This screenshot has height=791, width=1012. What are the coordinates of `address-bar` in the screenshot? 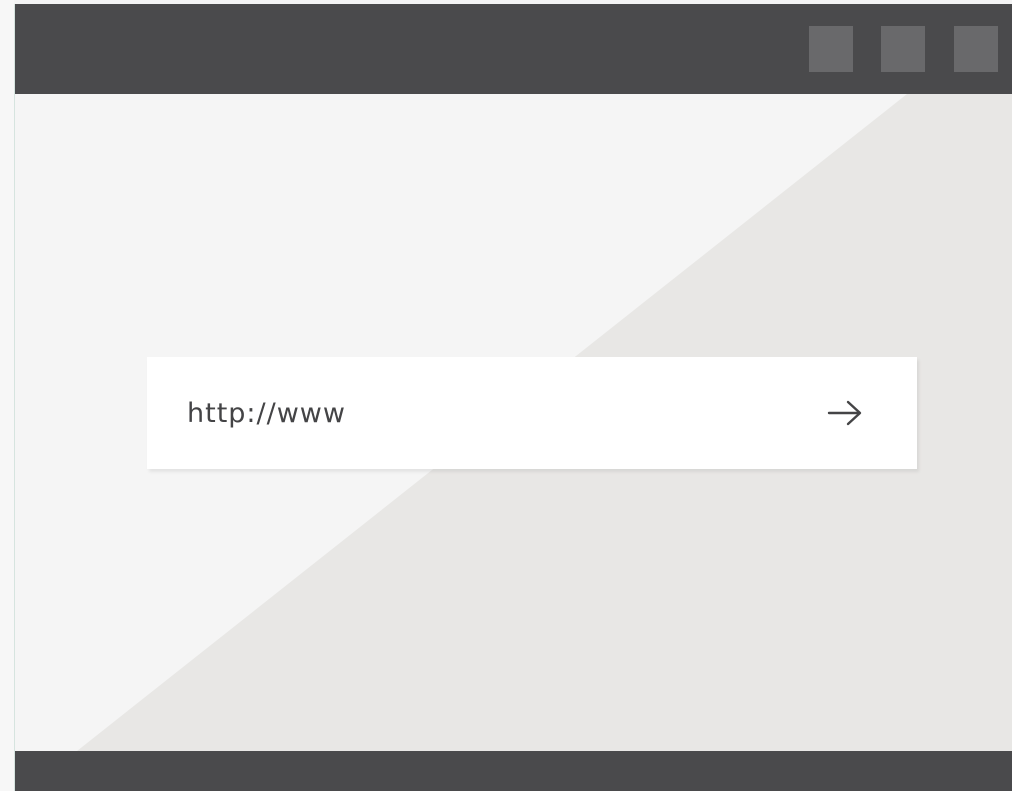 It's located at (532, 413).